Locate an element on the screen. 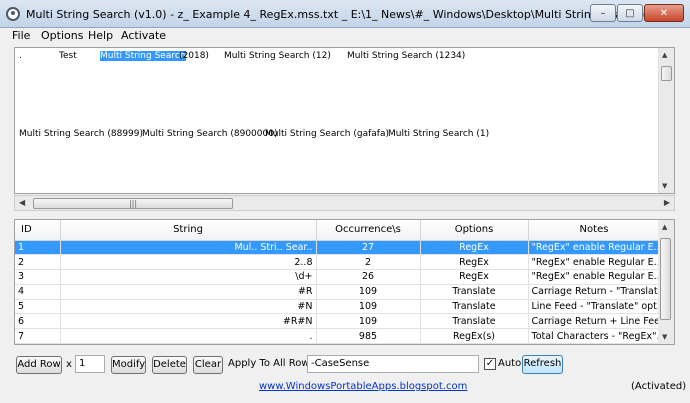 This screenshot has height=403, width=690. menu-bar: File Options Help Activate is located at coordinates (345, 36).